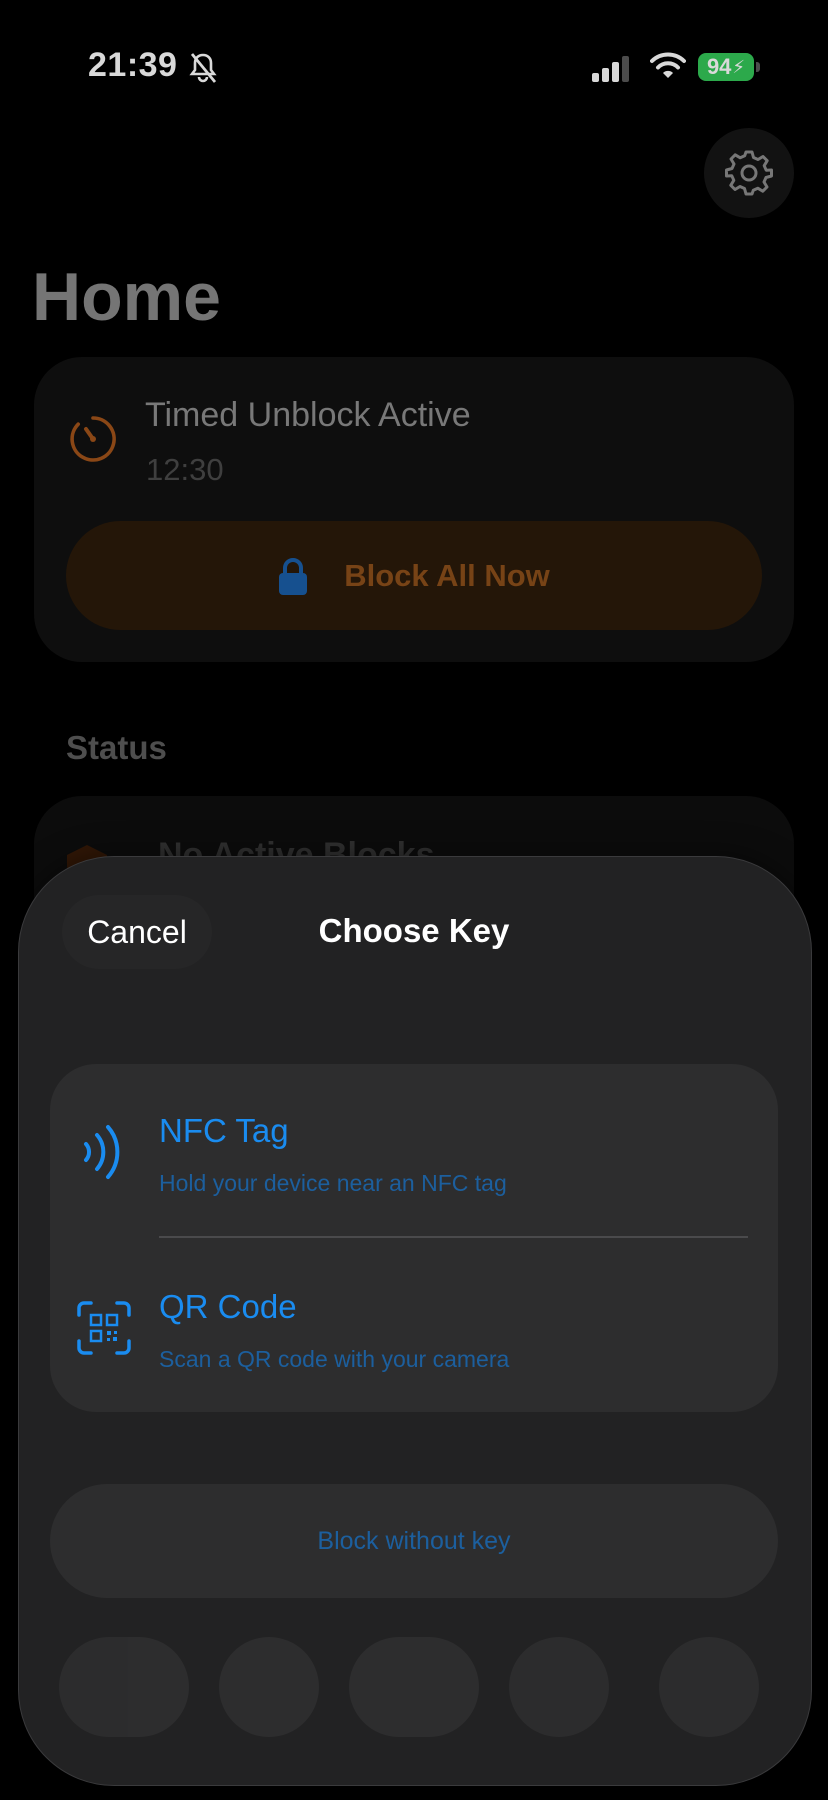 The width and height of the screenshot is (828, 1800). What do you see at coordinates (414, 1150) in the screenshot?
I see `option-nfc-tag` at bounding box center [414, 1150].